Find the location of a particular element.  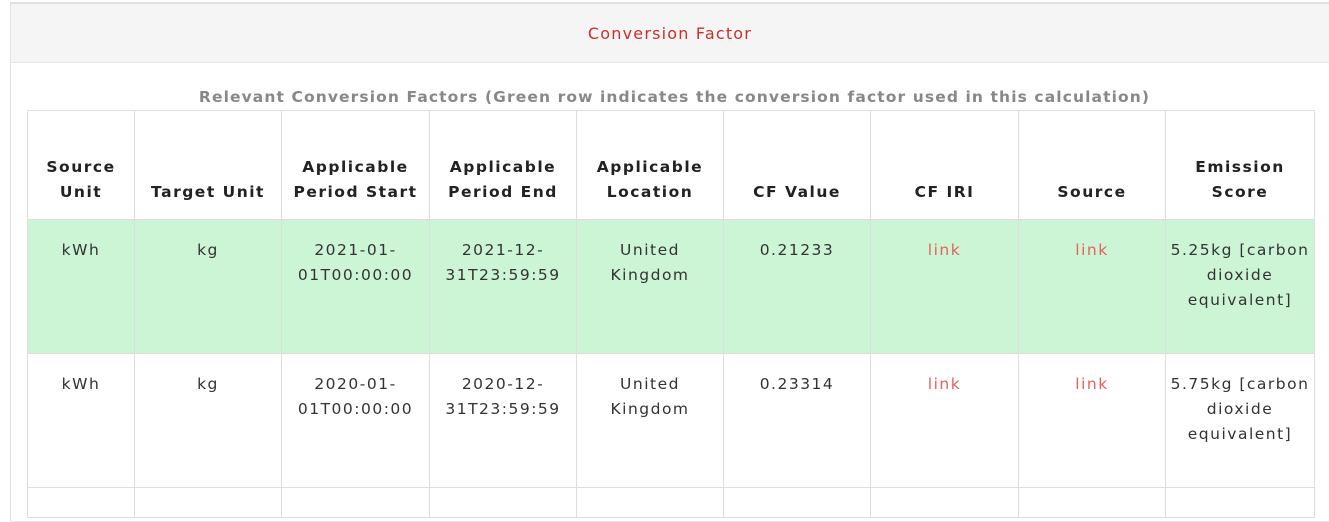

header-period-end: Applicable Period End is located at coordinates (503, 165).